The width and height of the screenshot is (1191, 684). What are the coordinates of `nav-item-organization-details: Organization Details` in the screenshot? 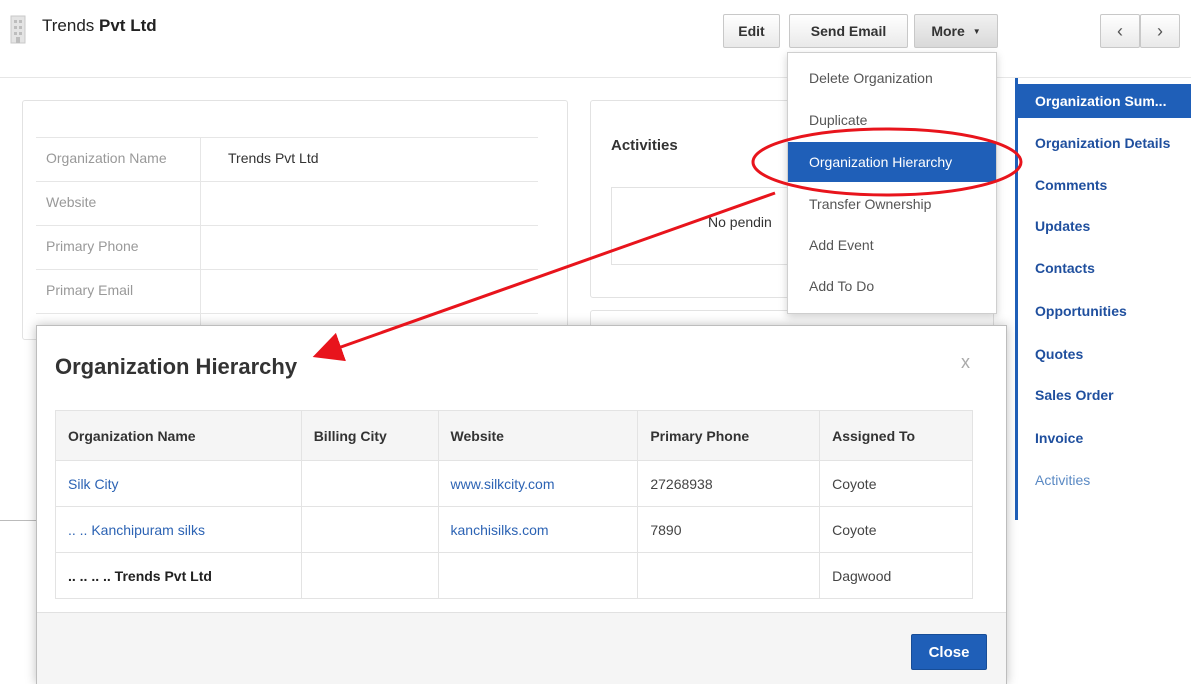 It's located at (1104, 143).